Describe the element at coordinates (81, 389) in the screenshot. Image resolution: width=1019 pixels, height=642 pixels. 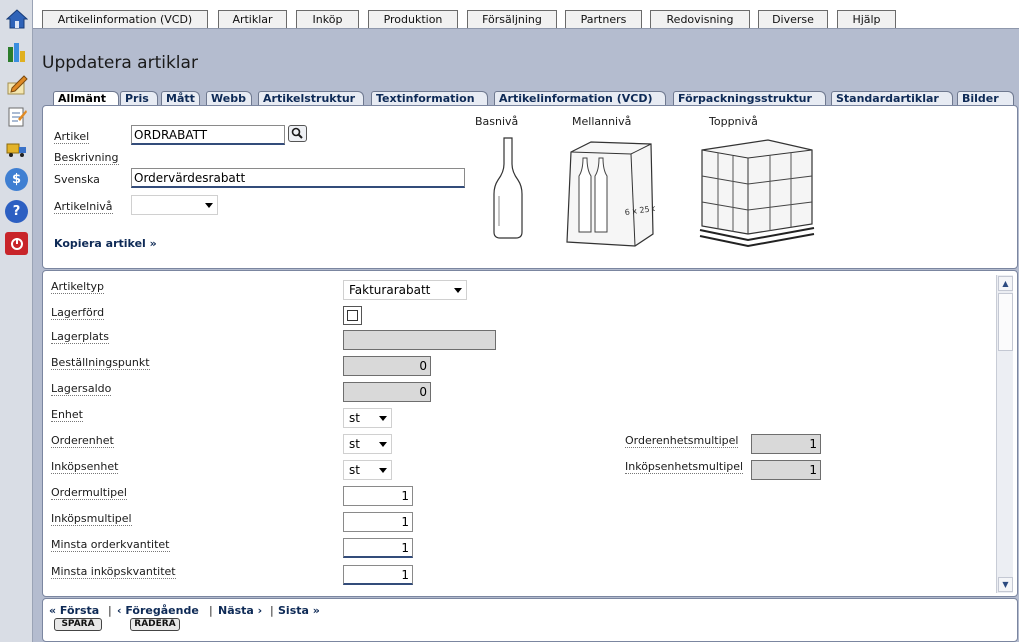
I see `lagersaldo-label: Lagersaldo` at that location.